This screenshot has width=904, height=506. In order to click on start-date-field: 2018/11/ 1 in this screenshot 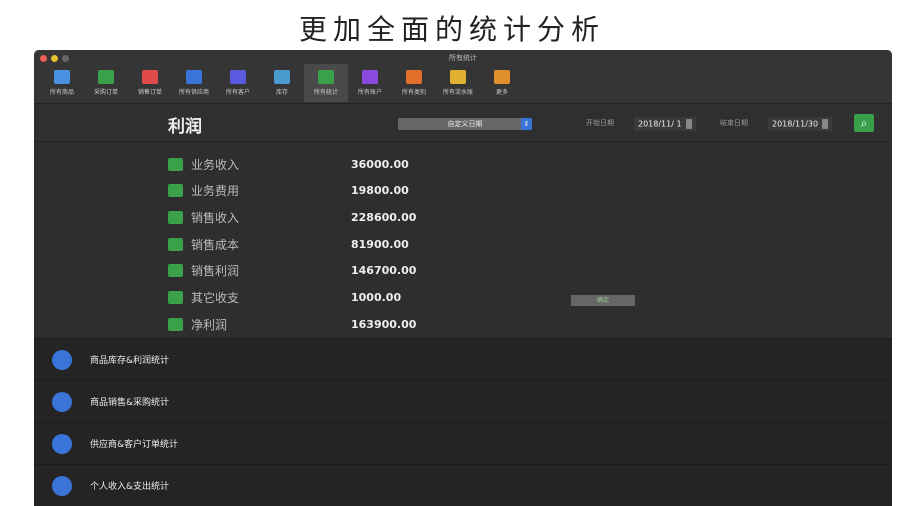, I will do `click(665, 124)`.